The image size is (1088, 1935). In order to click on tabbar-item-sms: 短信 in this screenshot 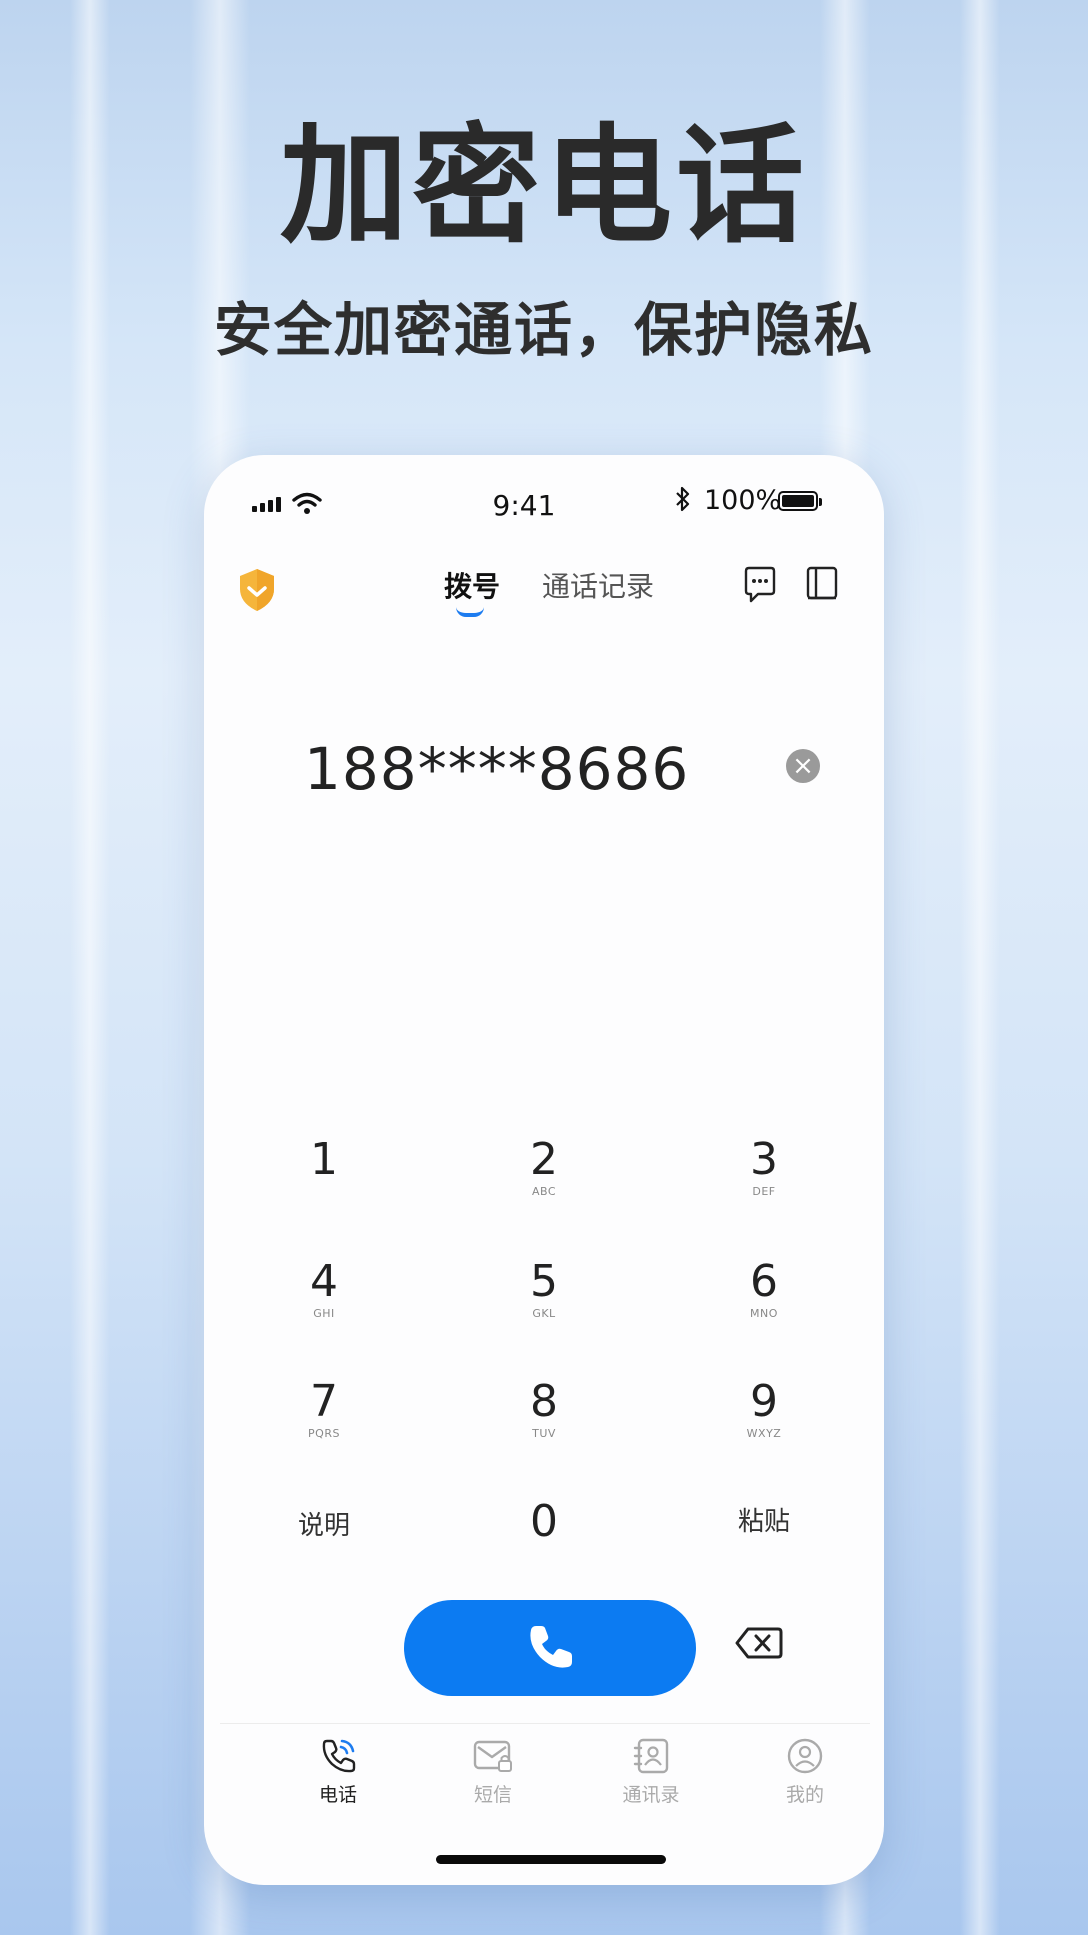, I will do `click(493, 1771)`.